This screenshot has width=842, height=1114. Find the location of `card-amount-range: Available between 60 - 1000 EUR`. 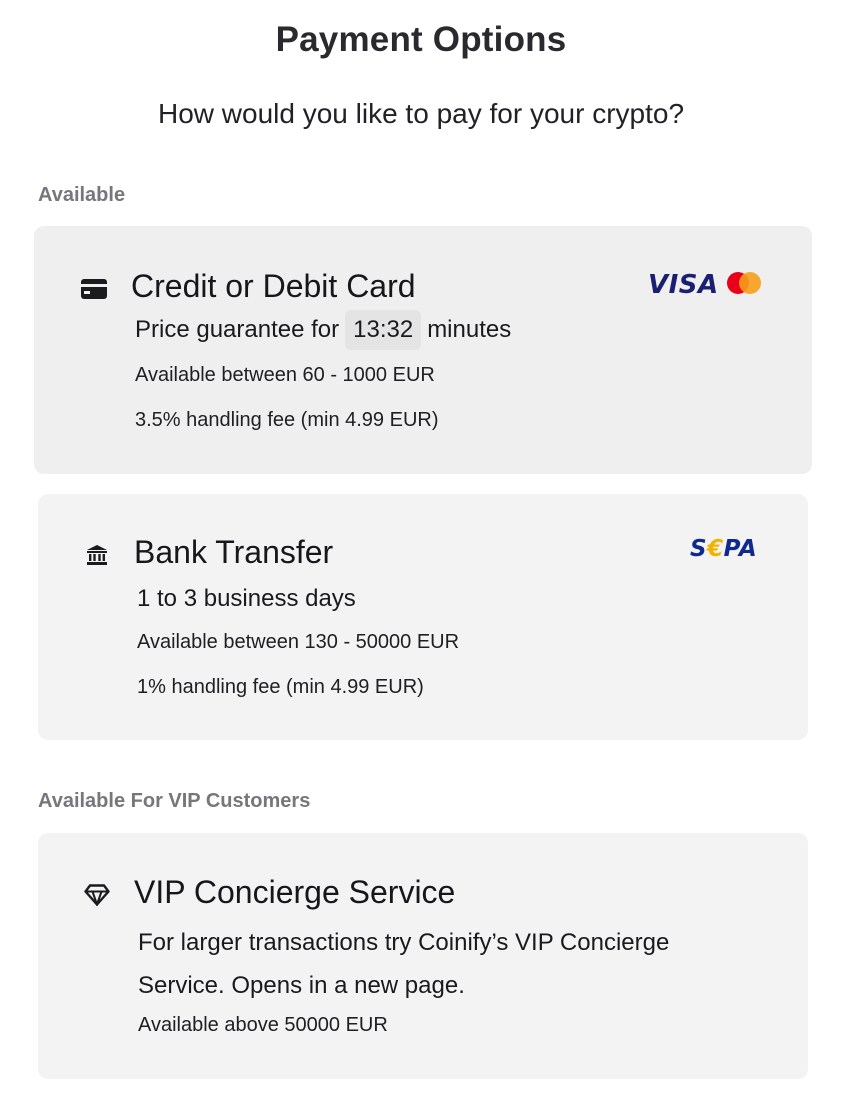

card-amount-range: Available between 60 - 1000 EUR is located at coordinates (285, 375).